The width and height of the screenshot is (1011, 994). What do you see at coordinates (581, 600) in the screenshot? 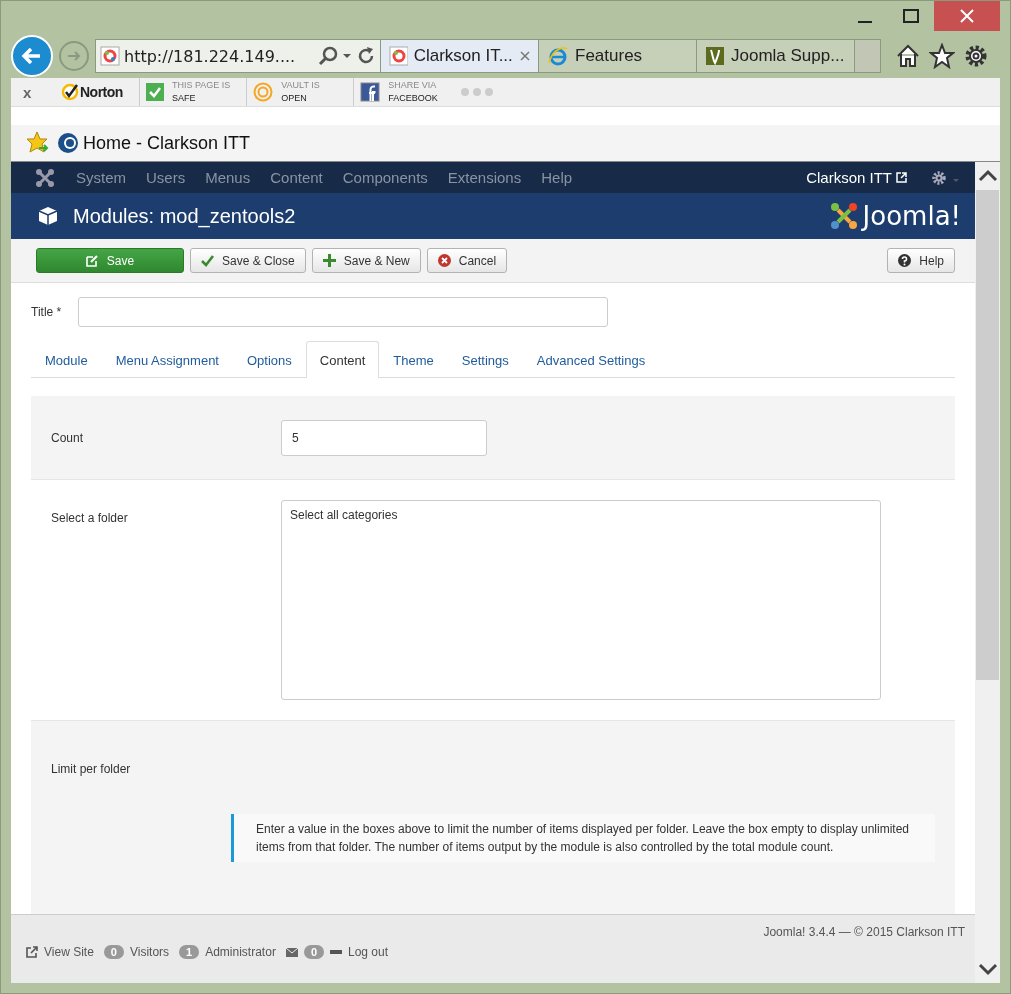
I see `folder-listbox: Select all categories` at bounding box center [581, 600].